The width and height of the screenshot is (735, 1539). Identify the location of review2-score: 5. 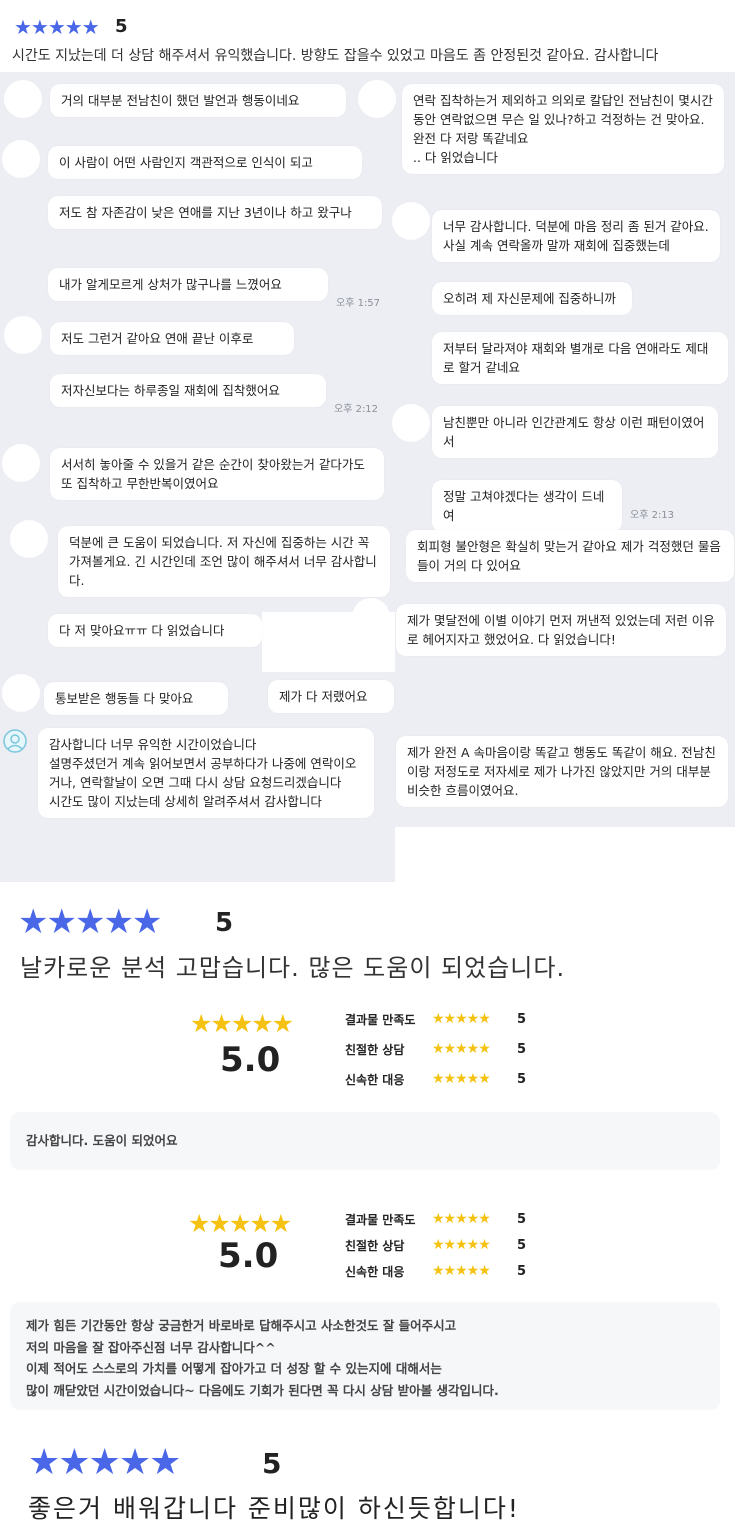
(224, 923).